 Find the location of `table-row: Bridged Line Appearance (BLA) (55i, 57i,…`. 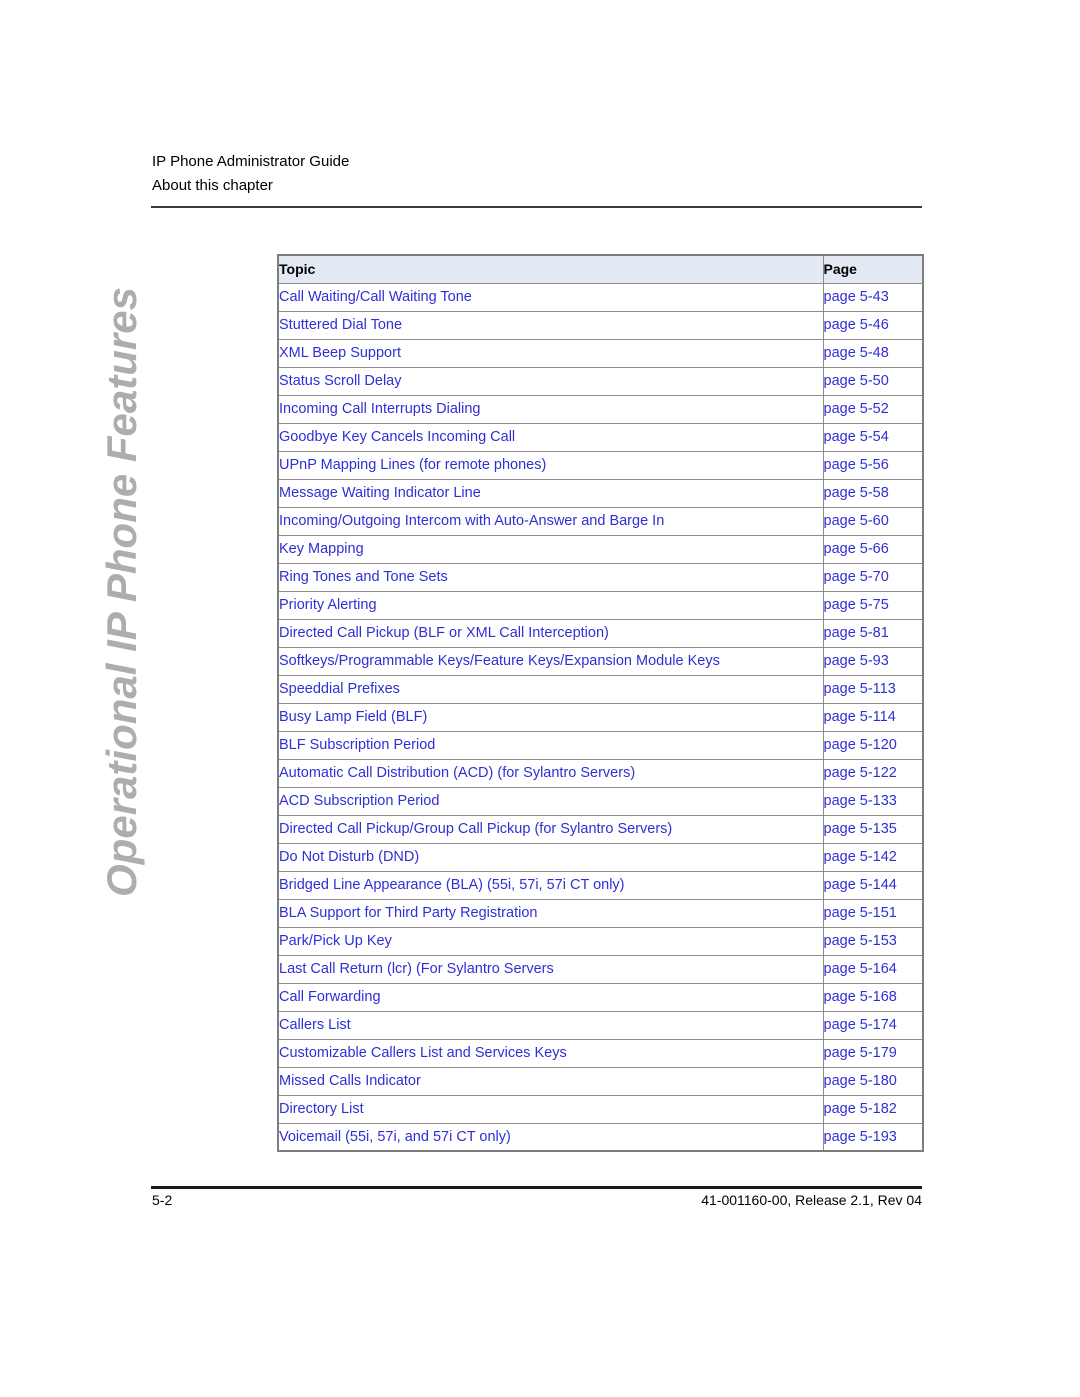

table-row: Bridged Line Appearance (BLA) (55i, 57i,… is located at coordinates (600, 885).